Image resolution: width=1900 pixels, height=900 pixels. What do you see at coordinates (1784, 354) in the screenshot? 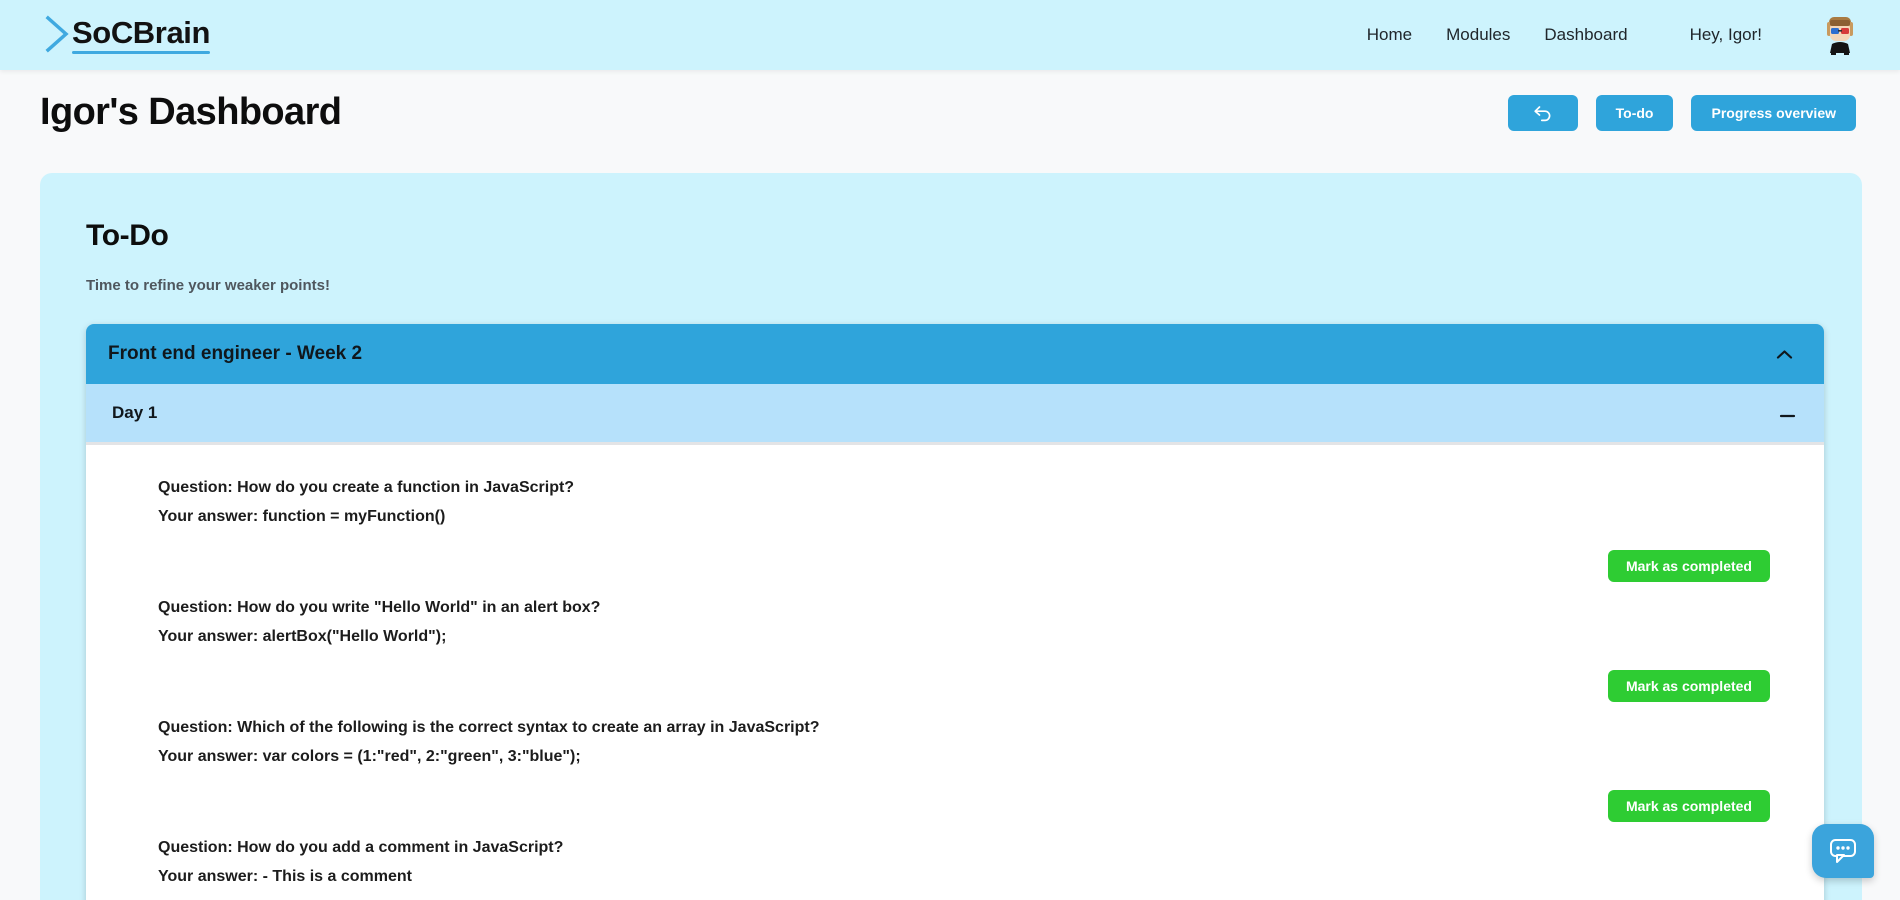
I see `chevron-up-icon` at bounding box center [1784, 354].